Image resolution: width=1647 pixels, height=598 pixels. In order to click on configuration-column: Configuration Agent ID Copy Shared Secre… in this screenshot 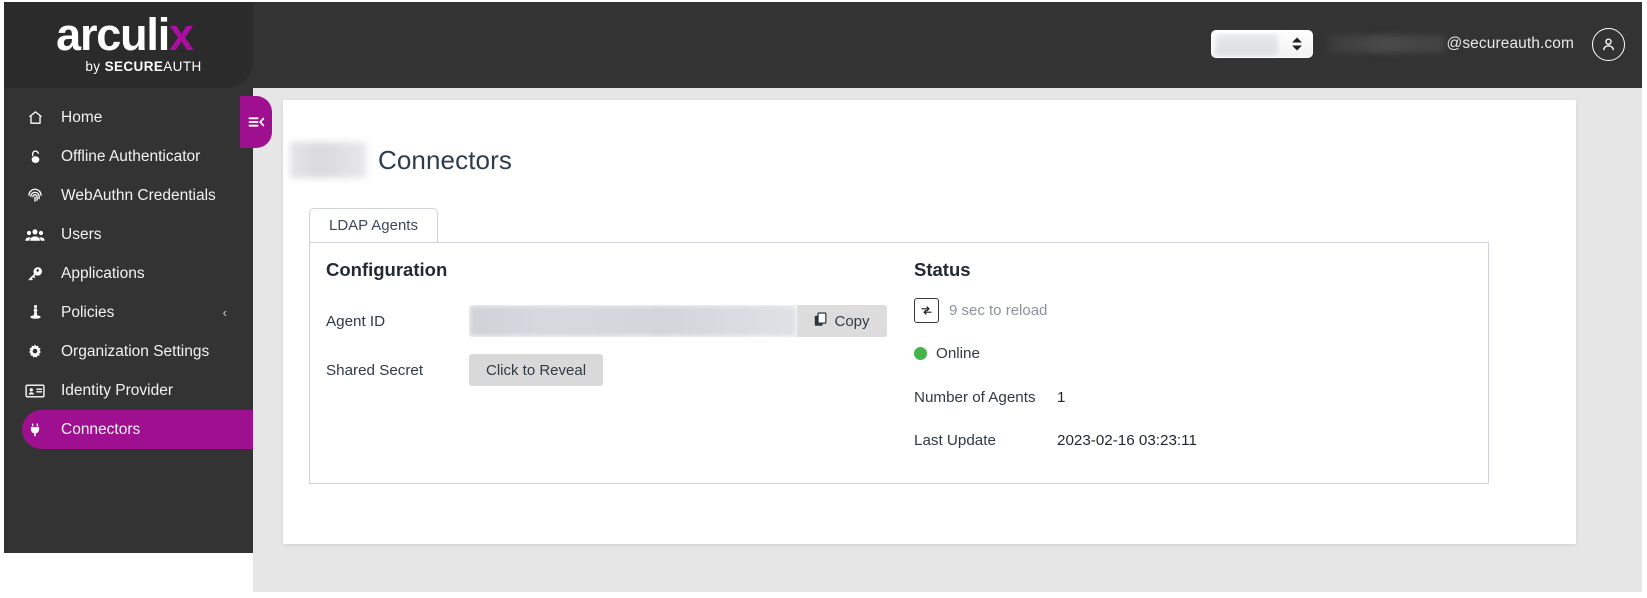, I will do `click(621, 328)`.